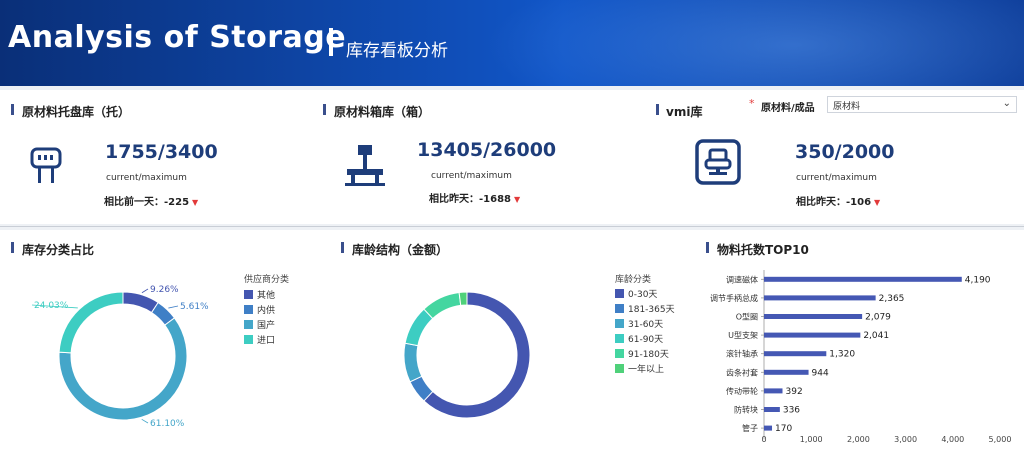 The height and width of the screenshot is (461, 1024). What do you see at coordinates (858, 439) in the screenshot?
I see `x-tick-label: 2,000` at bounding box center [858, 439].